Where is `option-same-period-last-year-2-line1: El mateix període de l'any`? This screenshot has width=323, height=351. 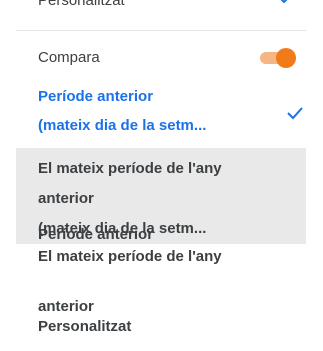
option-same-period-last-year-2-line1: El mateix període de l'any is located at coordinates (130, 257).